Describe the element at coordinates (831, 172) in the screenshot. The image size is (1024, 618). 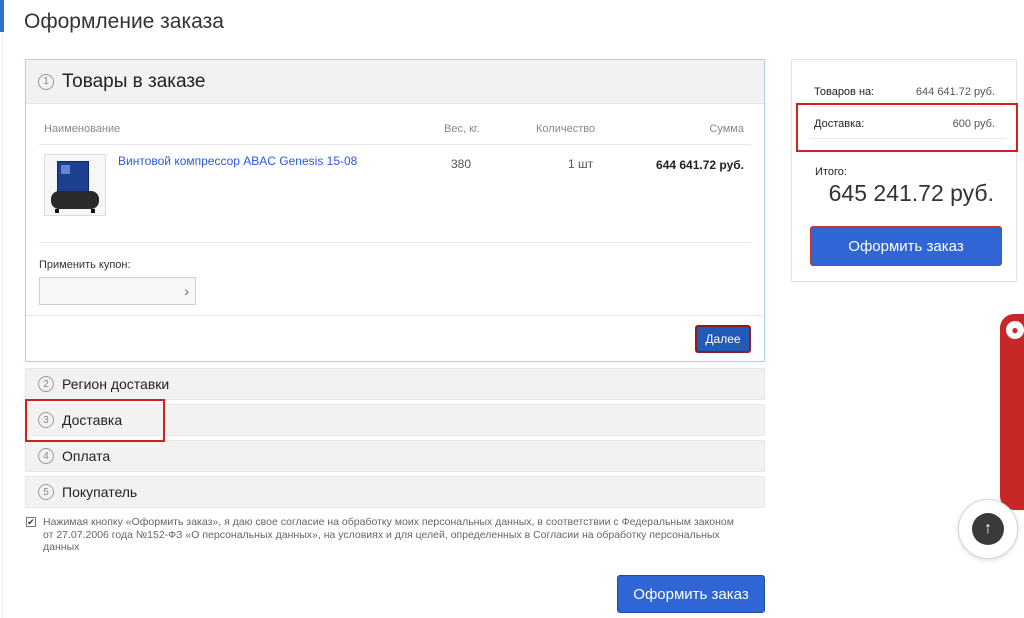
I see `summary-total-label: Итого:` at that location.